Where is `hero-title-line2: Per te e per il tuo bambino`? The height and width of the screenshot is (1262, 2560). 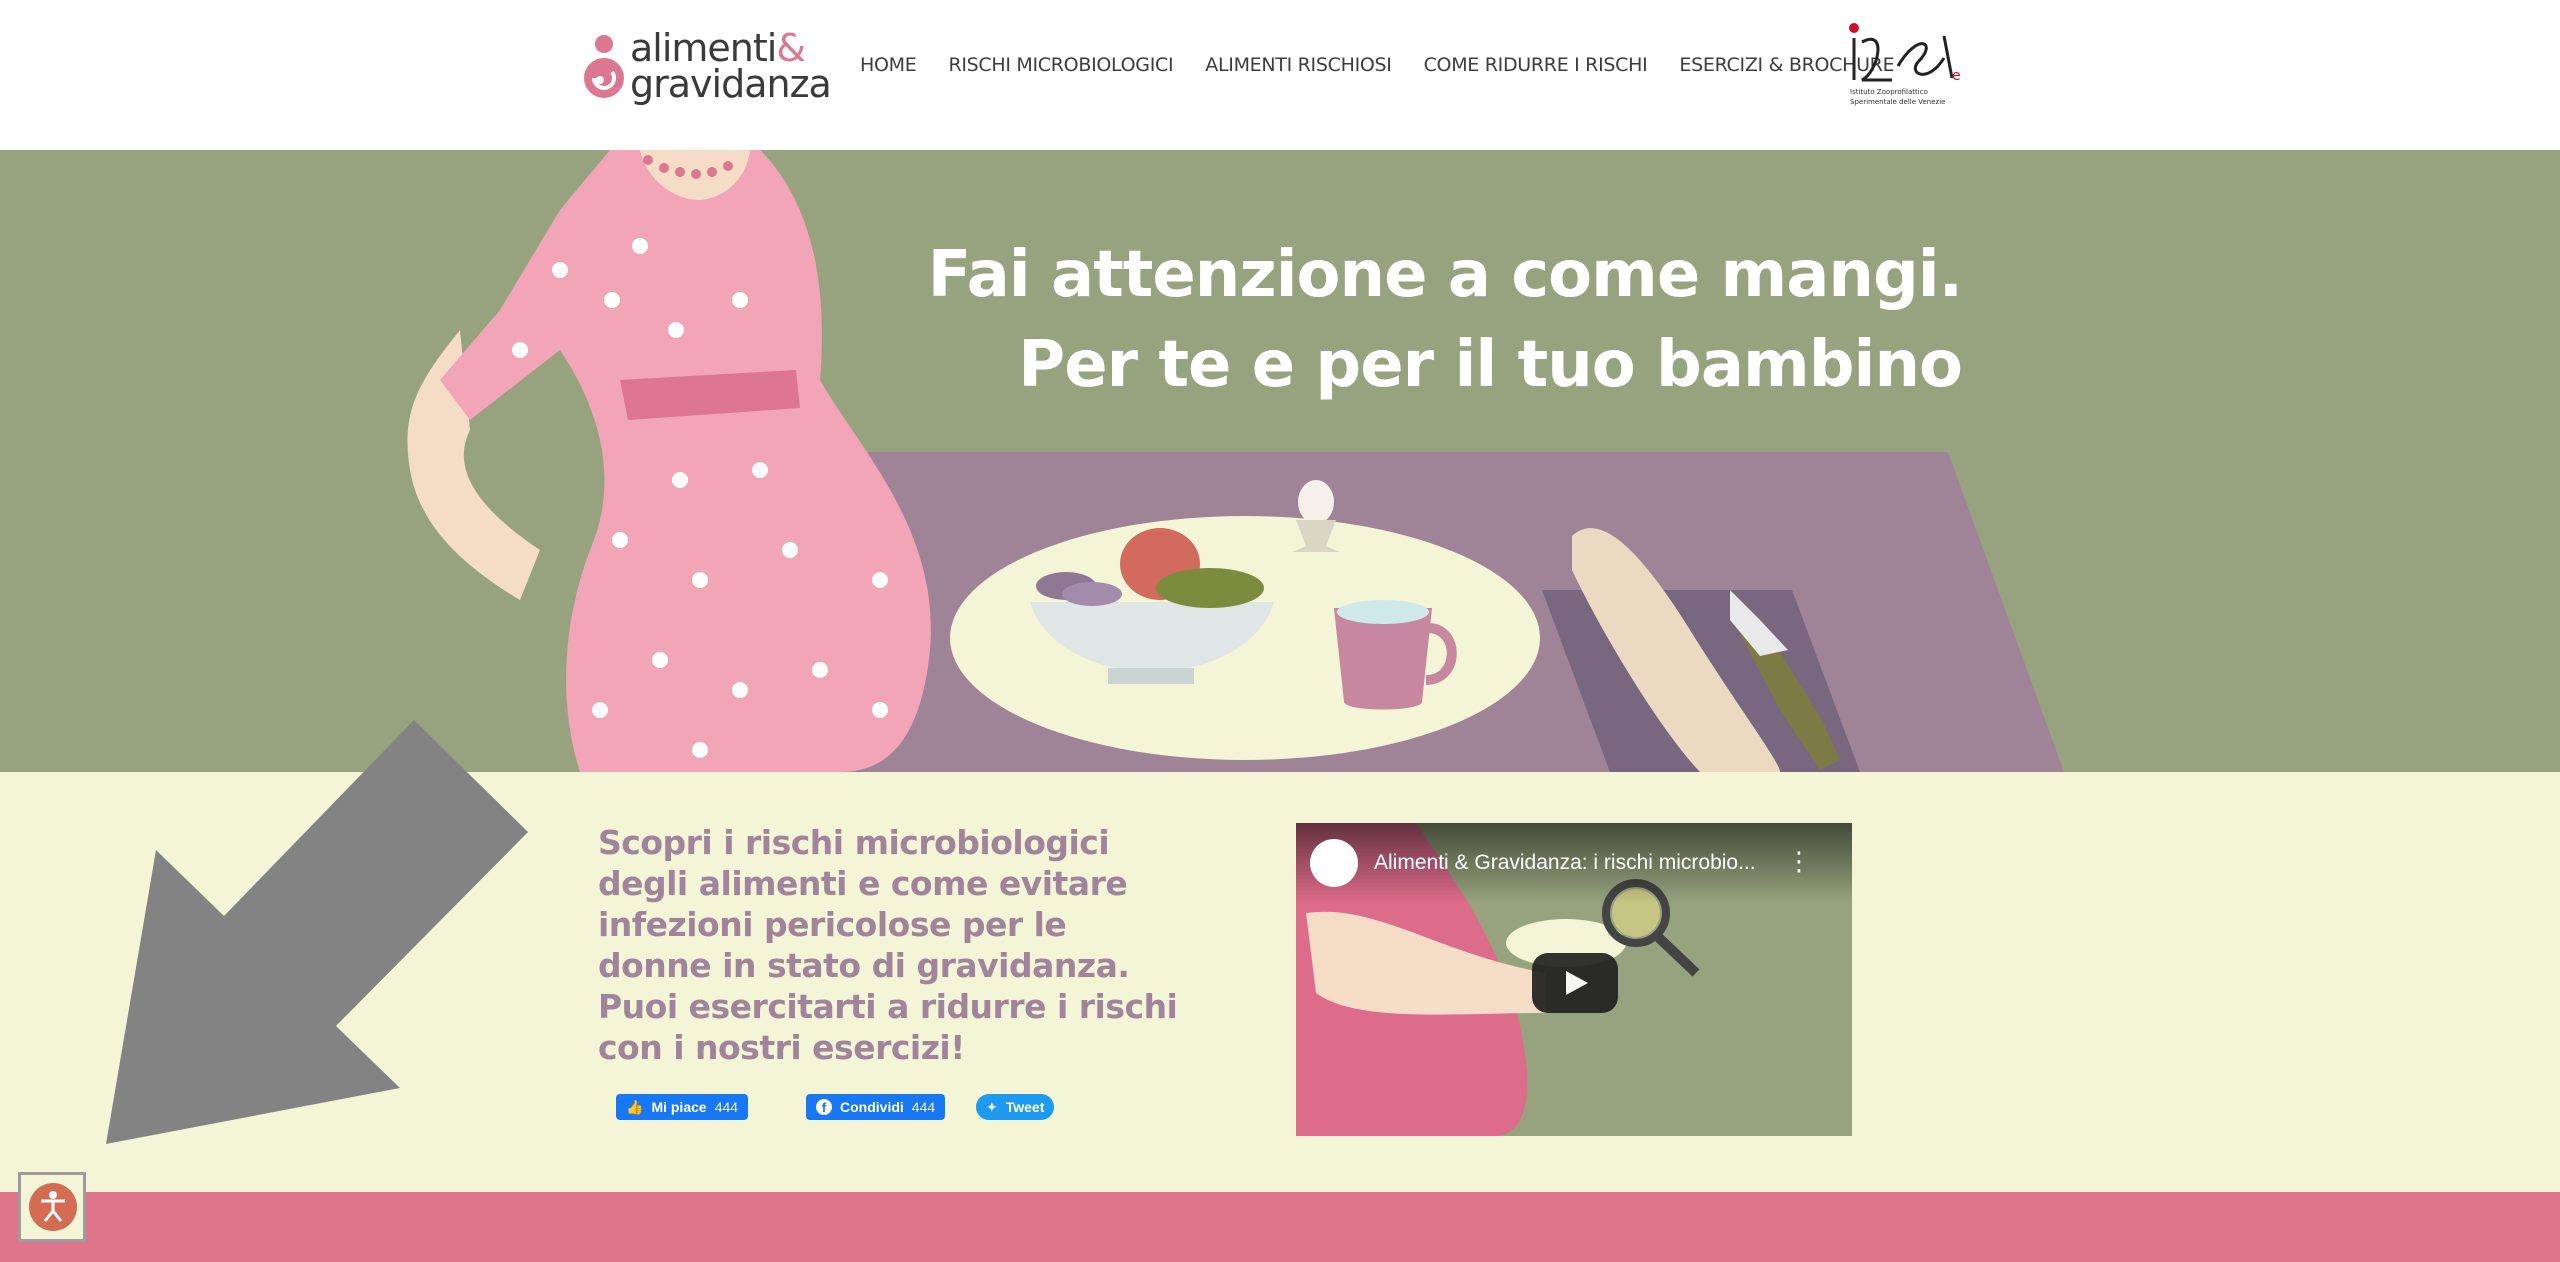
hero-title-line2: Per te e per il tuo bambino is located at coordinates (1490, 365).